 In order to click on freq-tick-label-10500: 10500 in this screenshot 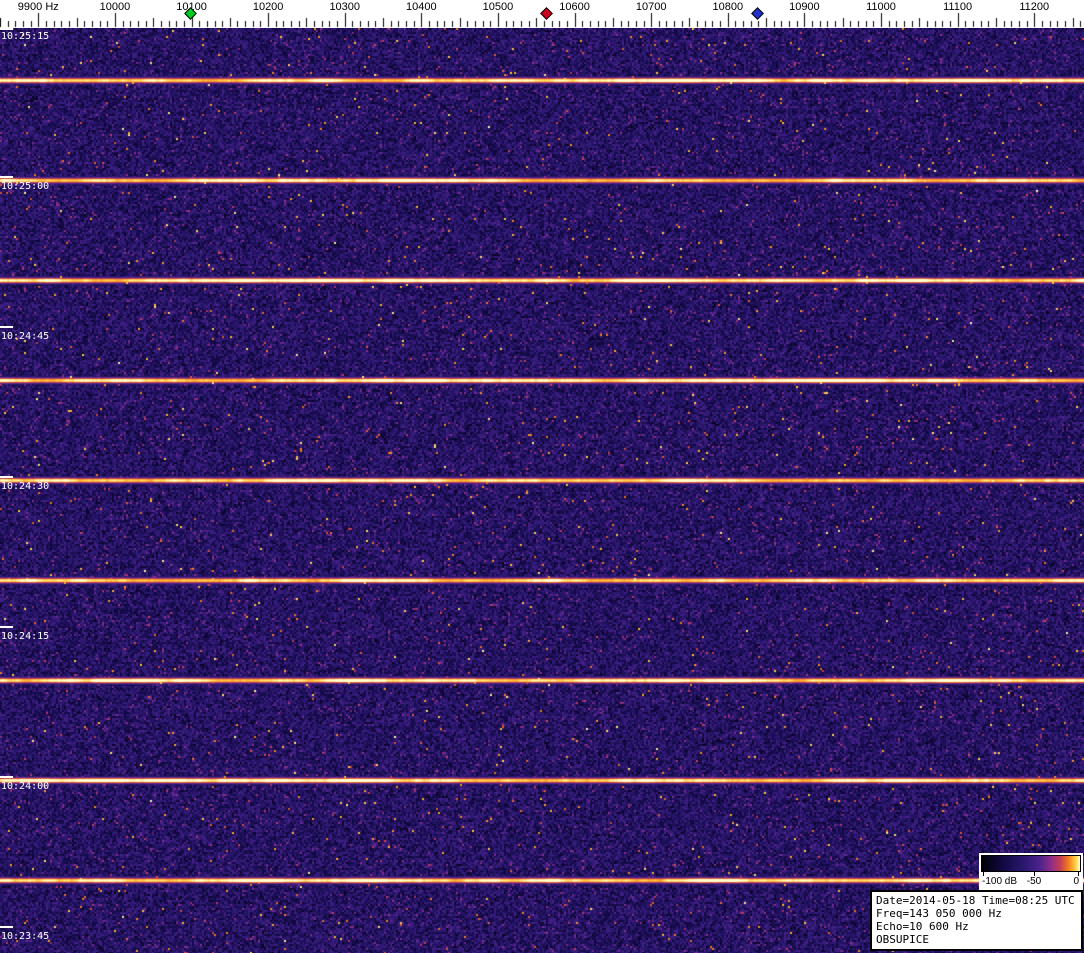, I will do `click(498, 7)`.